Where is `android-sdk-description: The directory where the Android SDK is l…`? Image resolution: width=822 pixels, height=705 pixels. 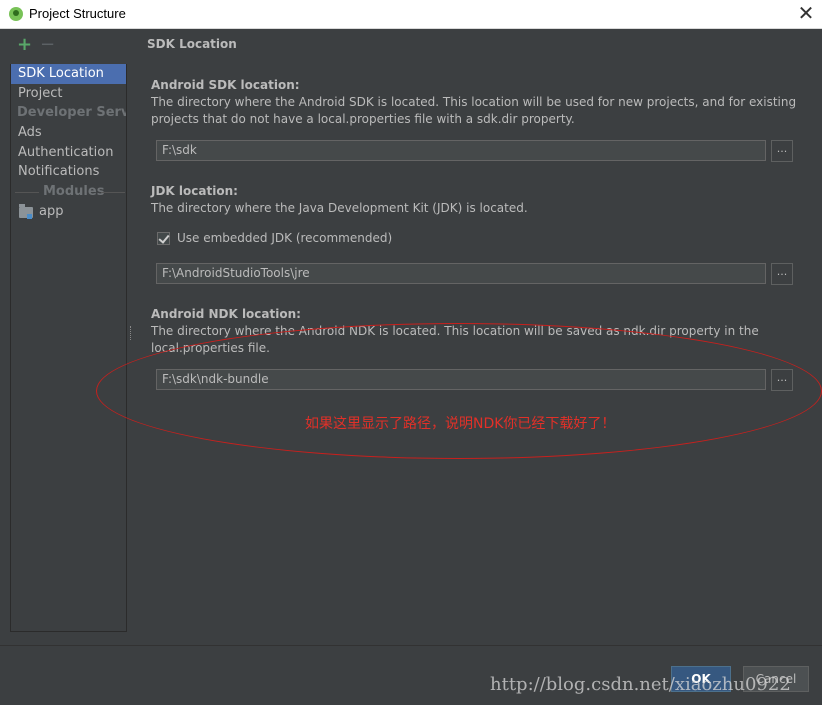
android-sdk-description: The directory where the Android SDK is l… is located at coordinates (474, 110).